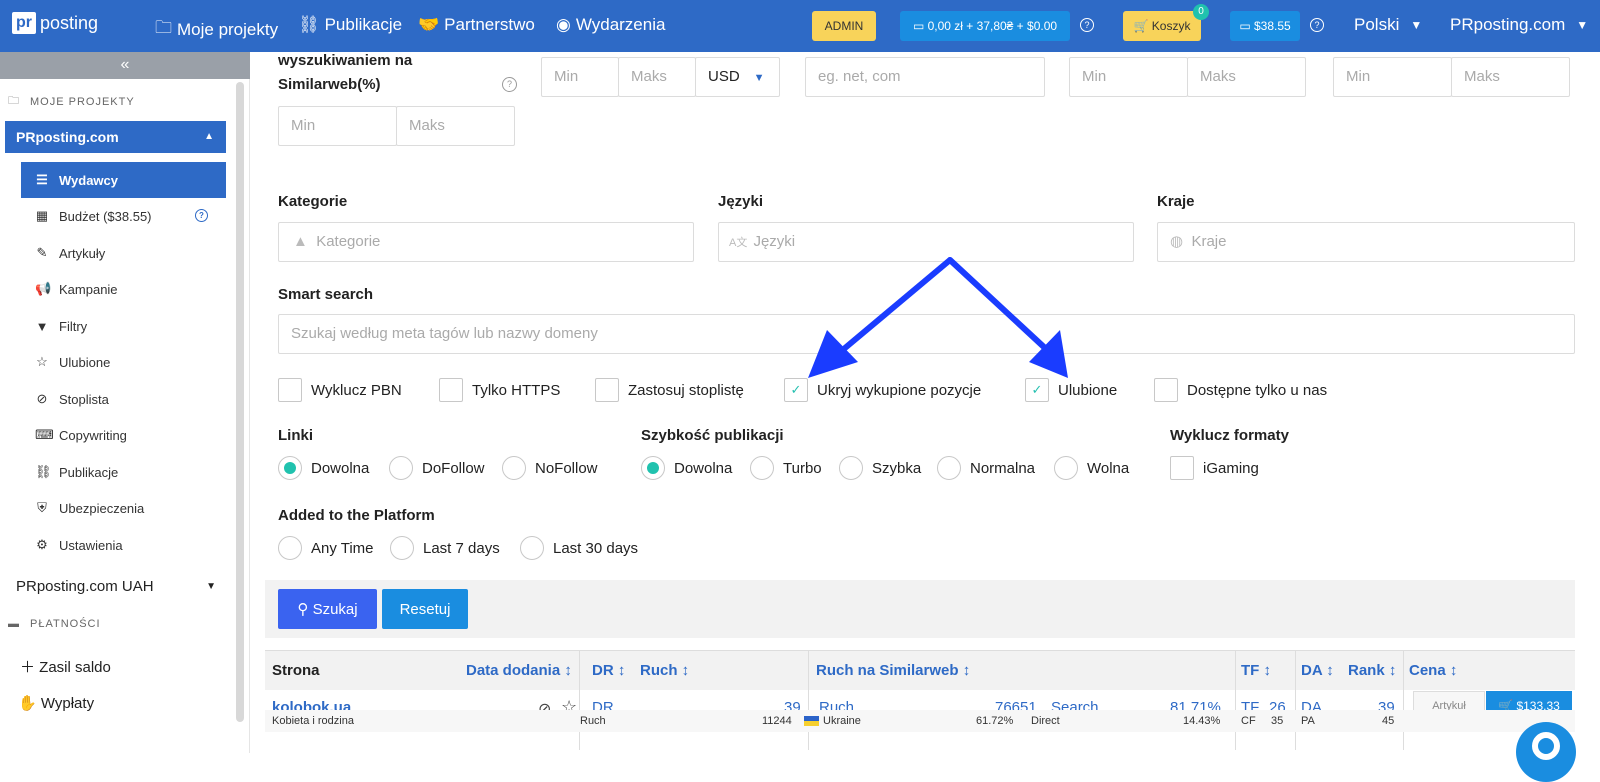 The width and height of the screenshot is (1600, 782). Describe the element at coordinates (997, 304) in the screenshot. I see `arrow-line-right` at that location.